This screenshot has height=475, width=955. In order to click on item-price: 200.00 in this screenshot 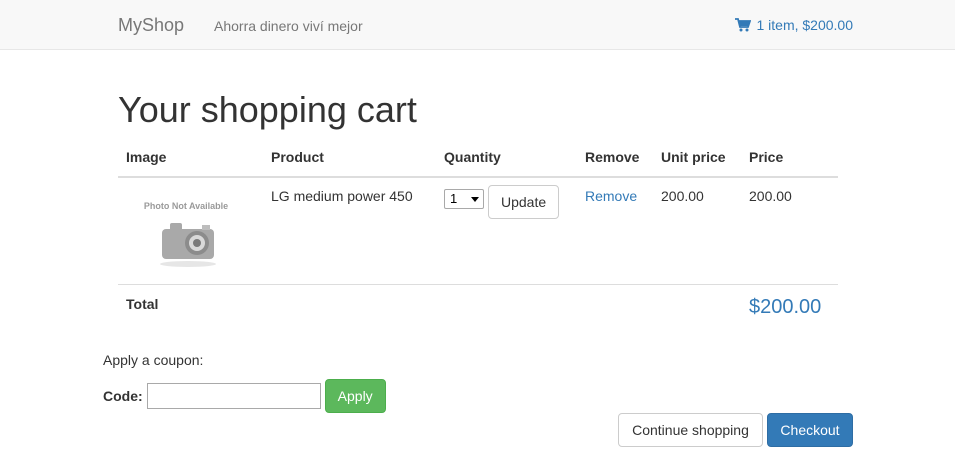, I will do `click(770, 196)`.